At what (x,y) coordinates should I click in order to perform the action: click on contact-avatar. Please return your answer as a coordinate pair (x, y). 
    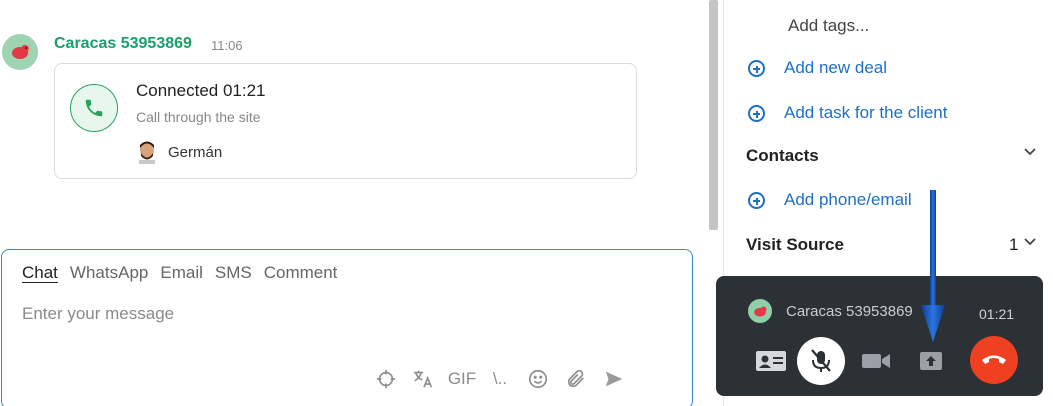
    Looking at the image, I should click on (20, 52).